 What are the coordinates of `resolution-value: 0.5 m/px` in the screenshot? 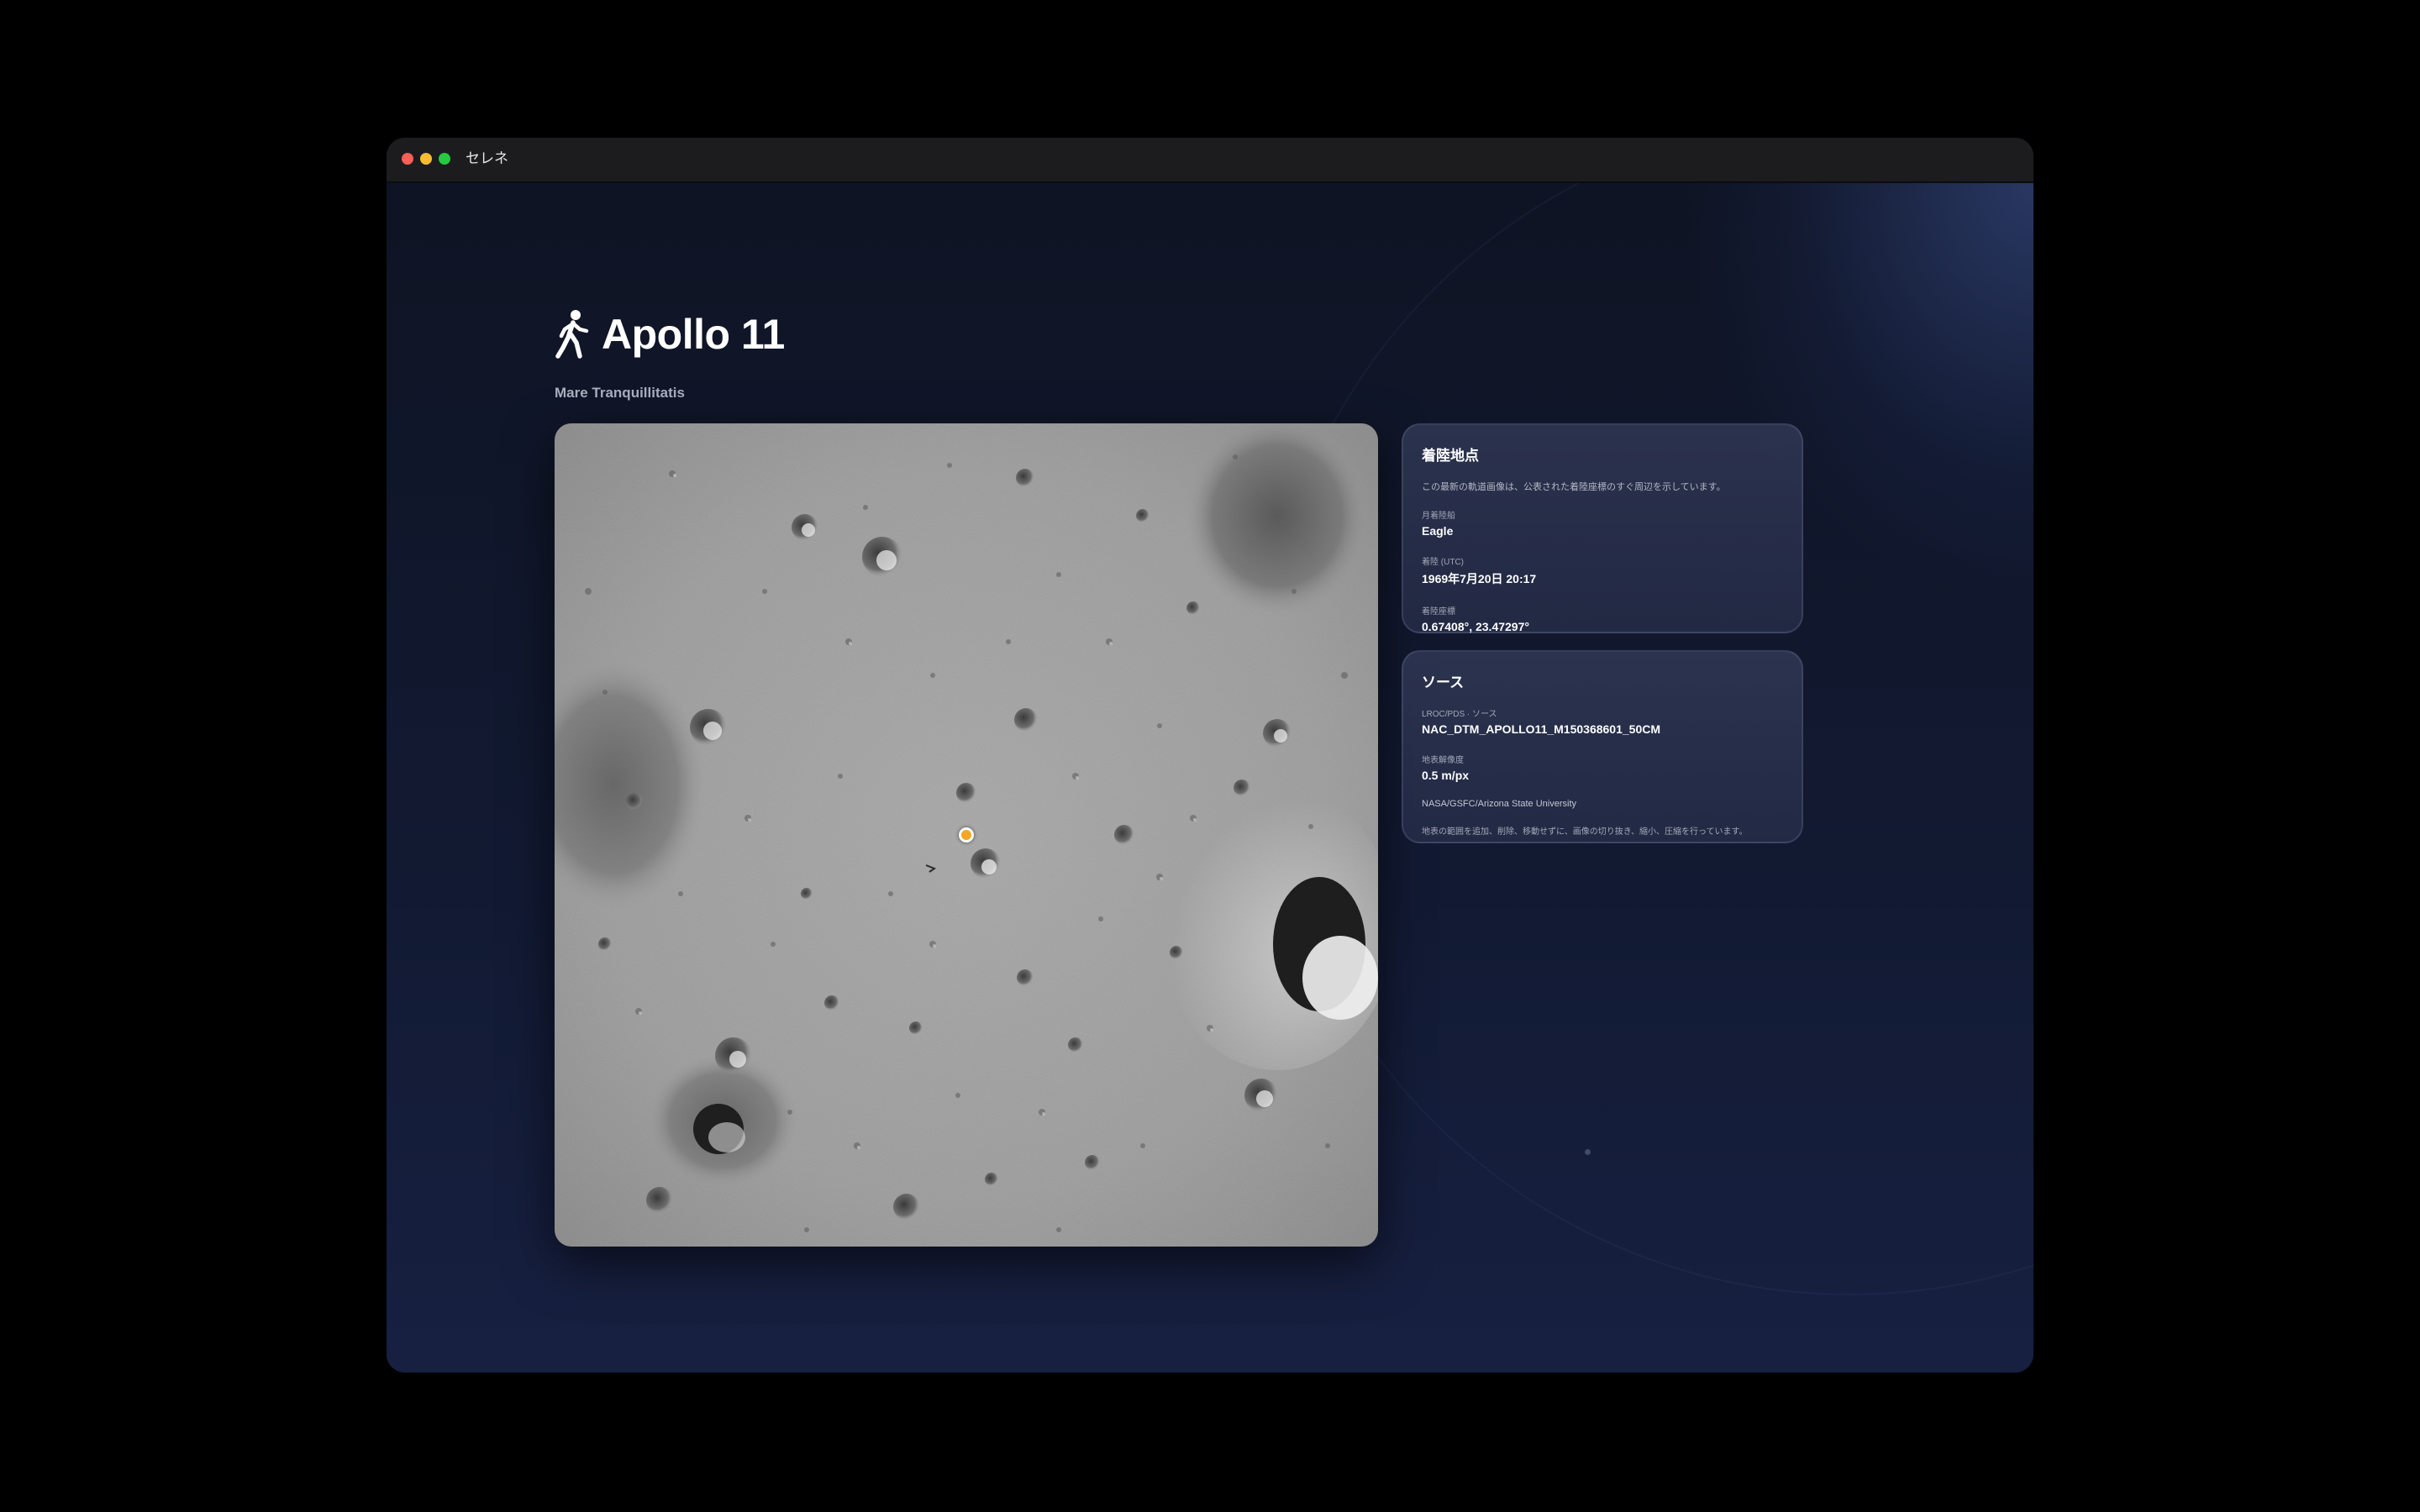 It's located at (1446, 775).